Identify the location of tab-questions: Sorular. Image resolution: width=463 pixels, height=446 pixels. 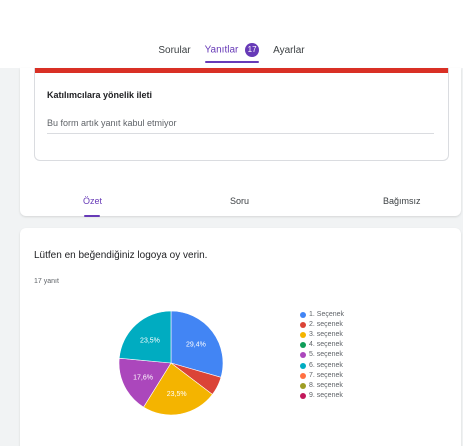
(174, 53).